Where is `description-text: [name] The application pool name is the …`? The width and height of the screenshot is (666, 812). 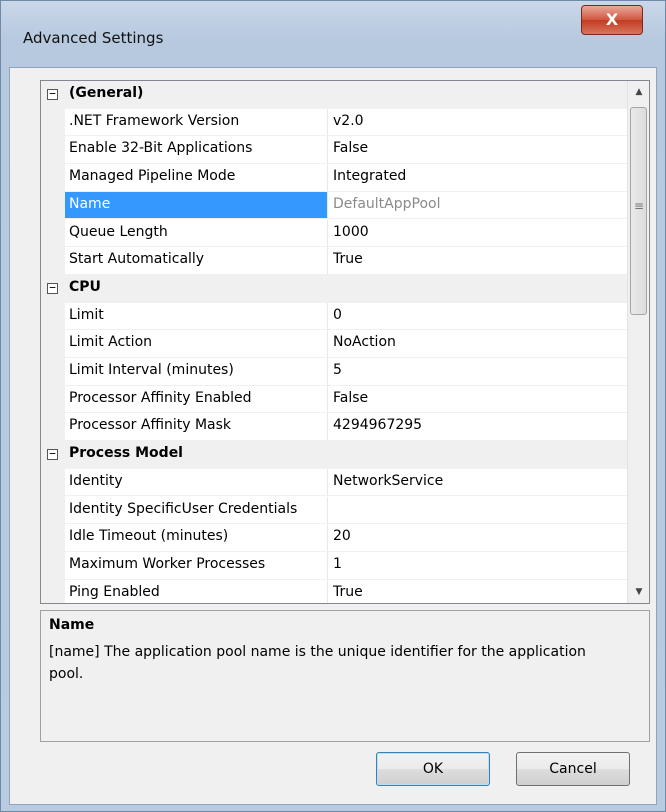
description-text: [name] The application pool name is the … is located at coordinates (317, 663).